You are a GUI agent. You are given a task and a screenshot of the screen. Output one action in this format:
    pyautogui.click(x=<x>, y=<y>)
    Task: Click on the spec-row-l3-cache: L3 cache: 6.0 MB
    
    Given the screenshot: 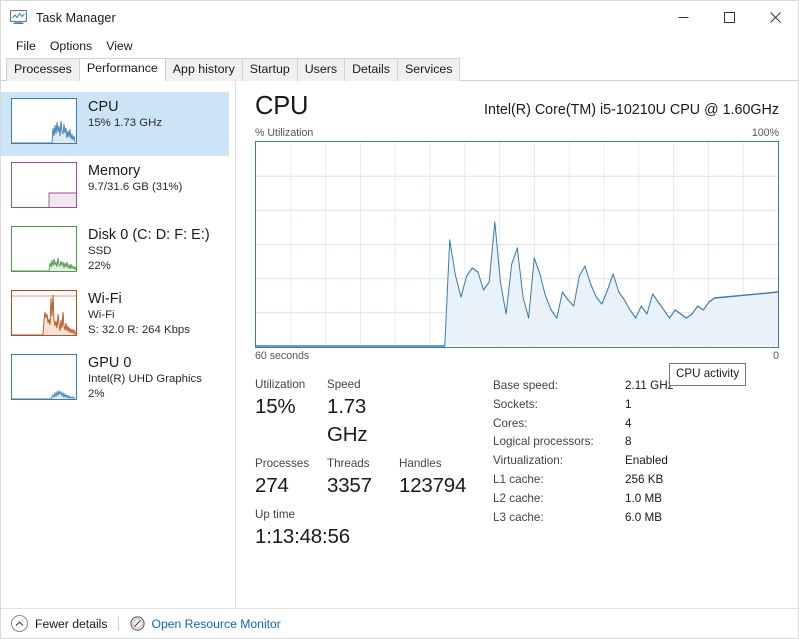 What is the action you would take?
    pyautogui.click(x=636, y=518)
    